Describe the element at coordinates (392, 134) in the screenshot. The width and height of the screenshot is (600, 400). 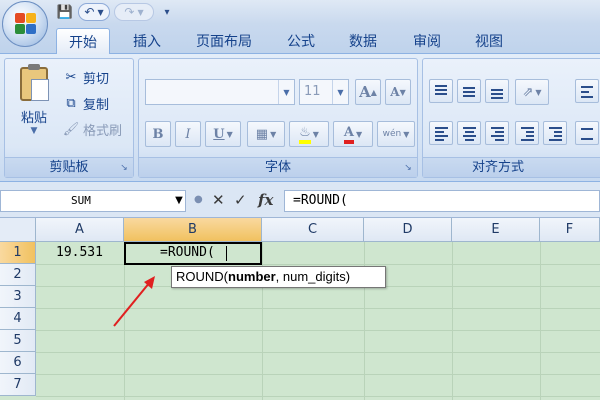
I see `phonetic-label: wén` at that location.